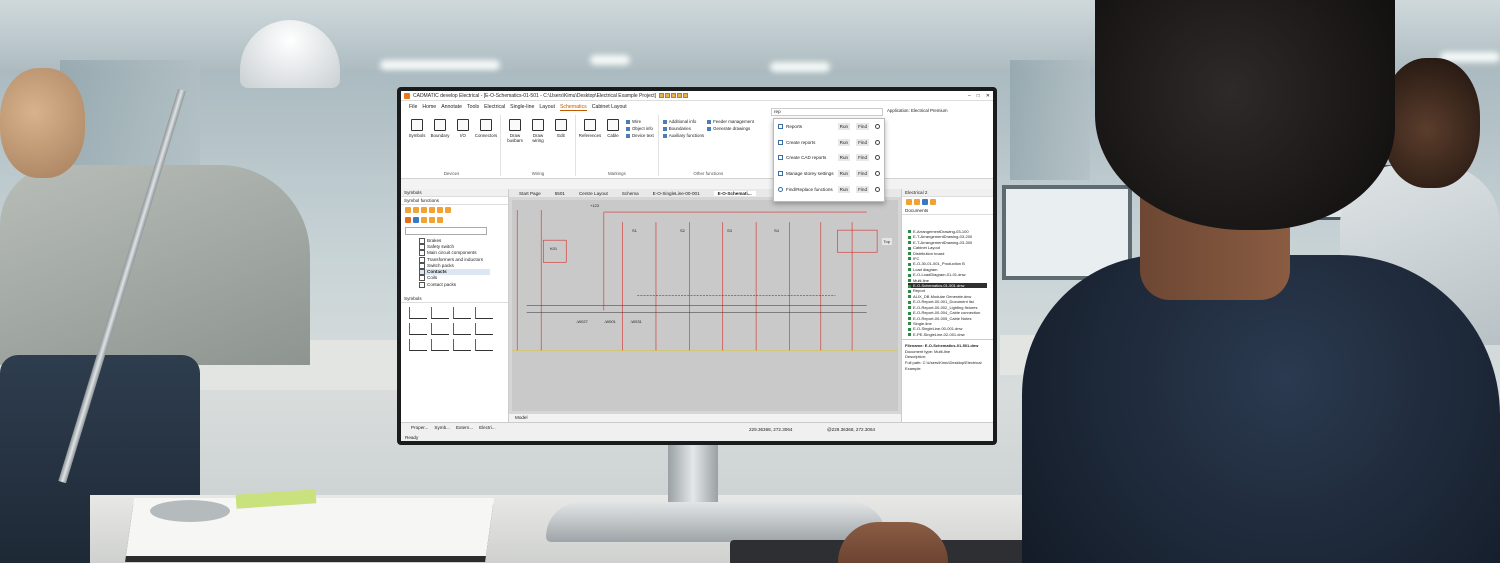 This screenshot has width=1500, height=563. I want to click on boundaries-button: Boundaries, so click(683, 128).